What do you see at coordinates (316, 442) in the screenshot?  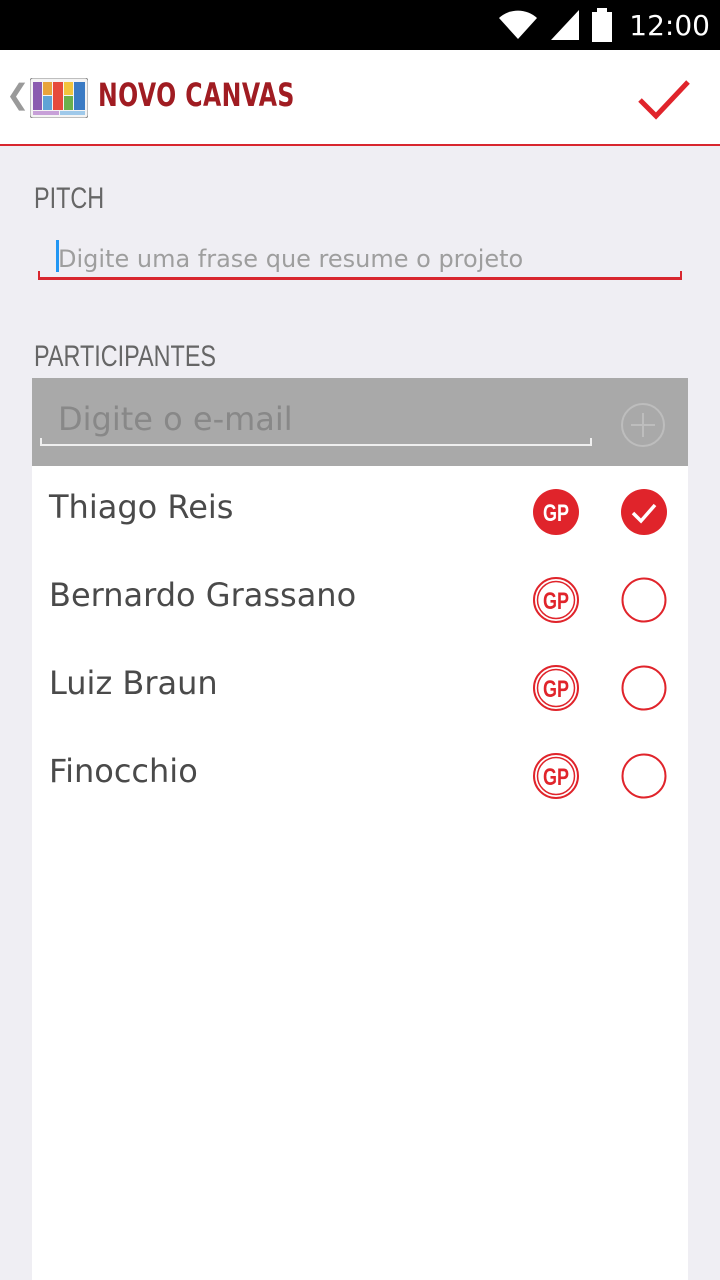 I see `email-underline` at bounding box center [316, 442].